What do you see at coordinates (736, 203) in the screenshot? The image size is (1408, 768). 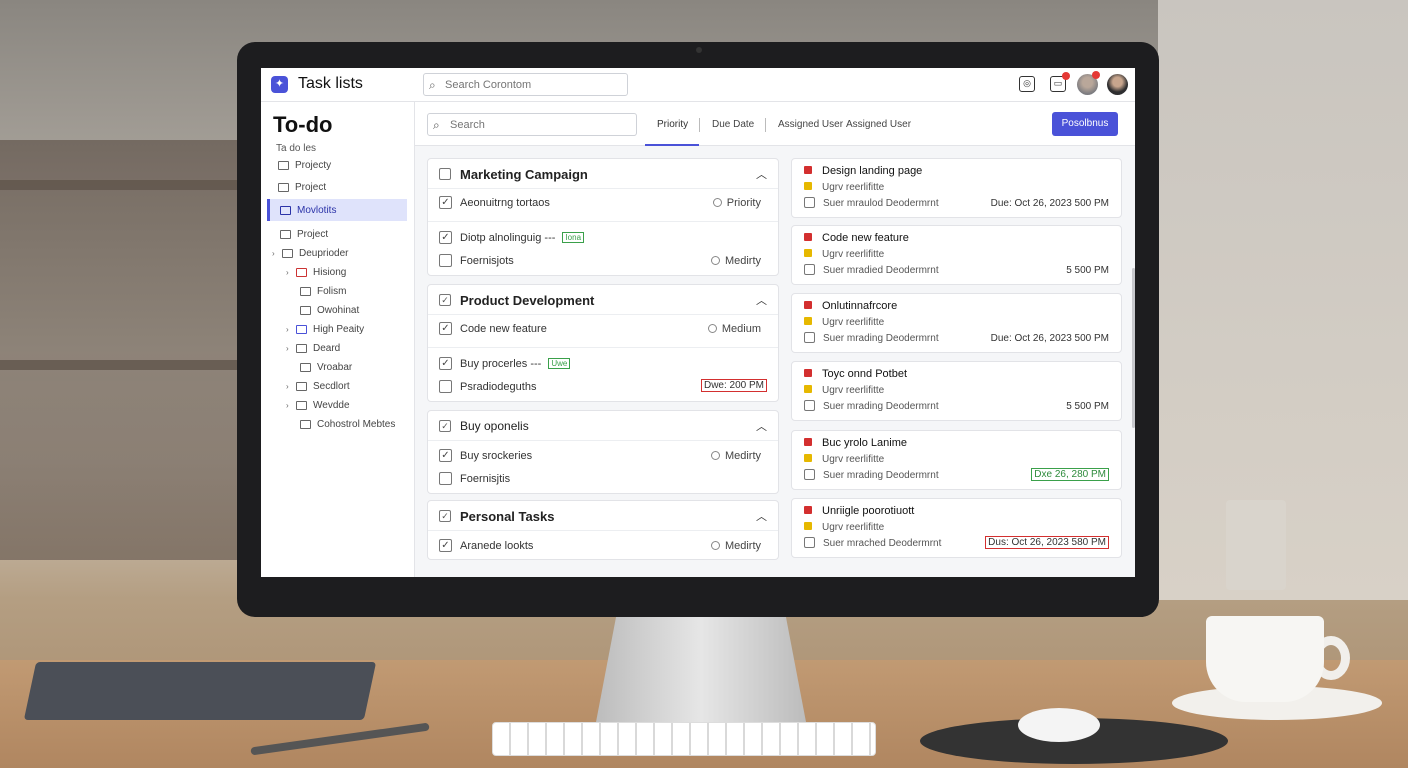 I see `priority-label: Priority` at bounding box center [736, 203].